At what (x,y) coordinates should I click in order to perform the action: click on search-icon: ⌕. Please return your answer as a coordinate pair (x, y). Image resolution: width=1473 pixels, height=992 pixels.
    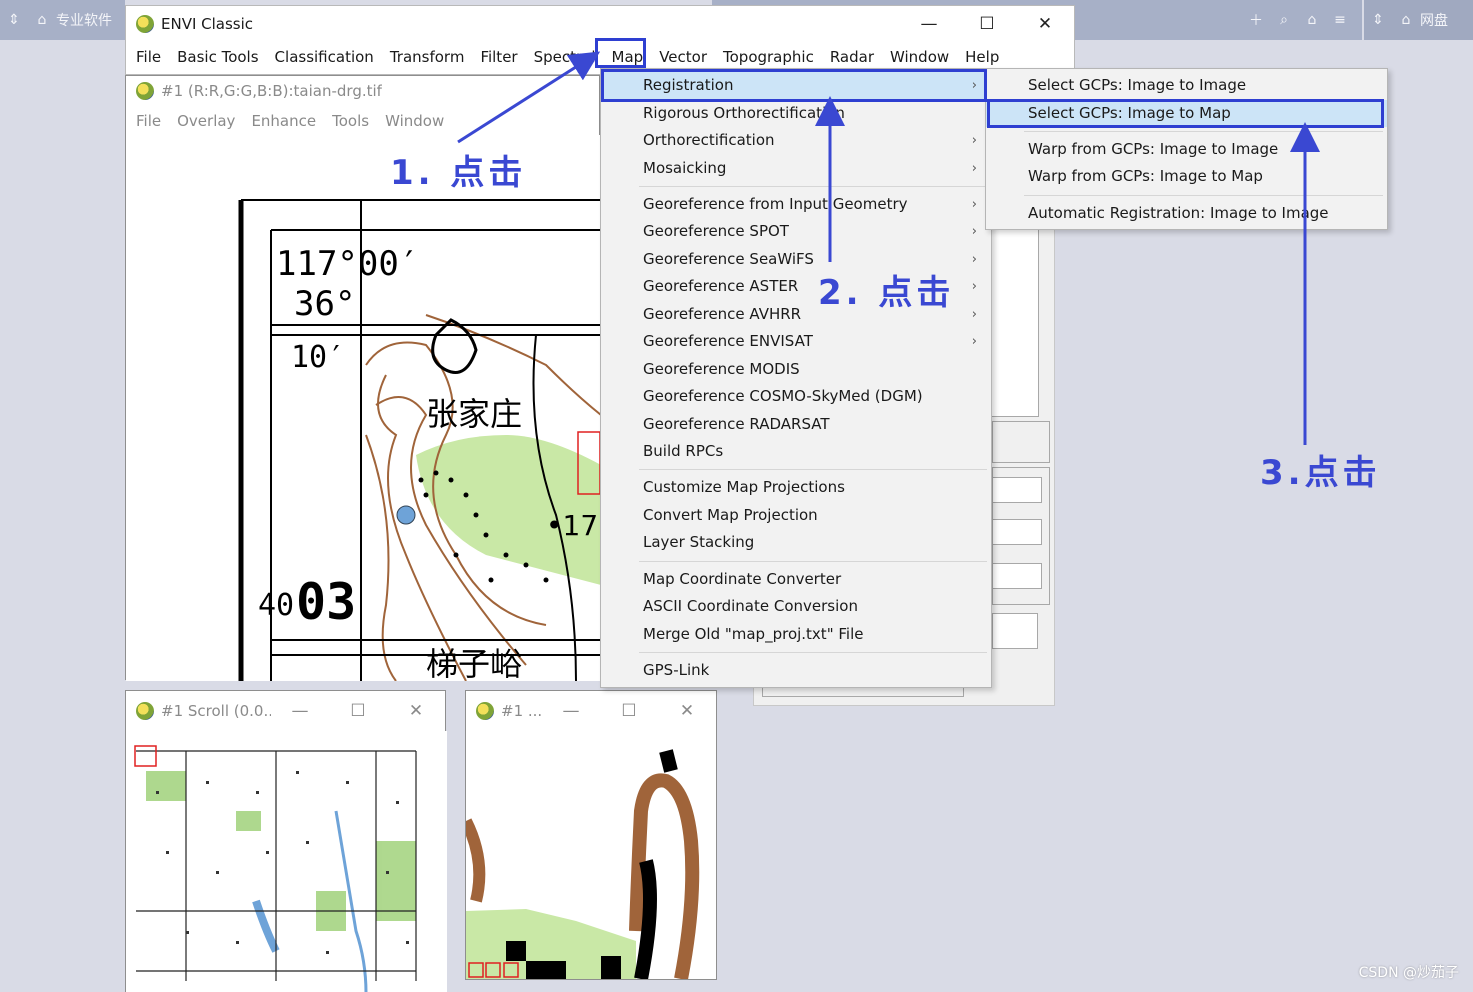
    Looking at the image, I should click on (1284, 20).